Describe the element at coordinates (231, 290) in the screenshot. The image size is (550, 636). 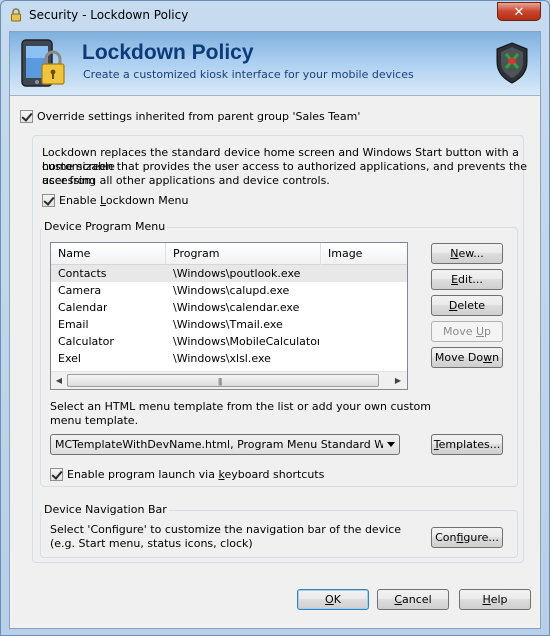
I see `row-program: \Windows\calupd.exe` at that location.